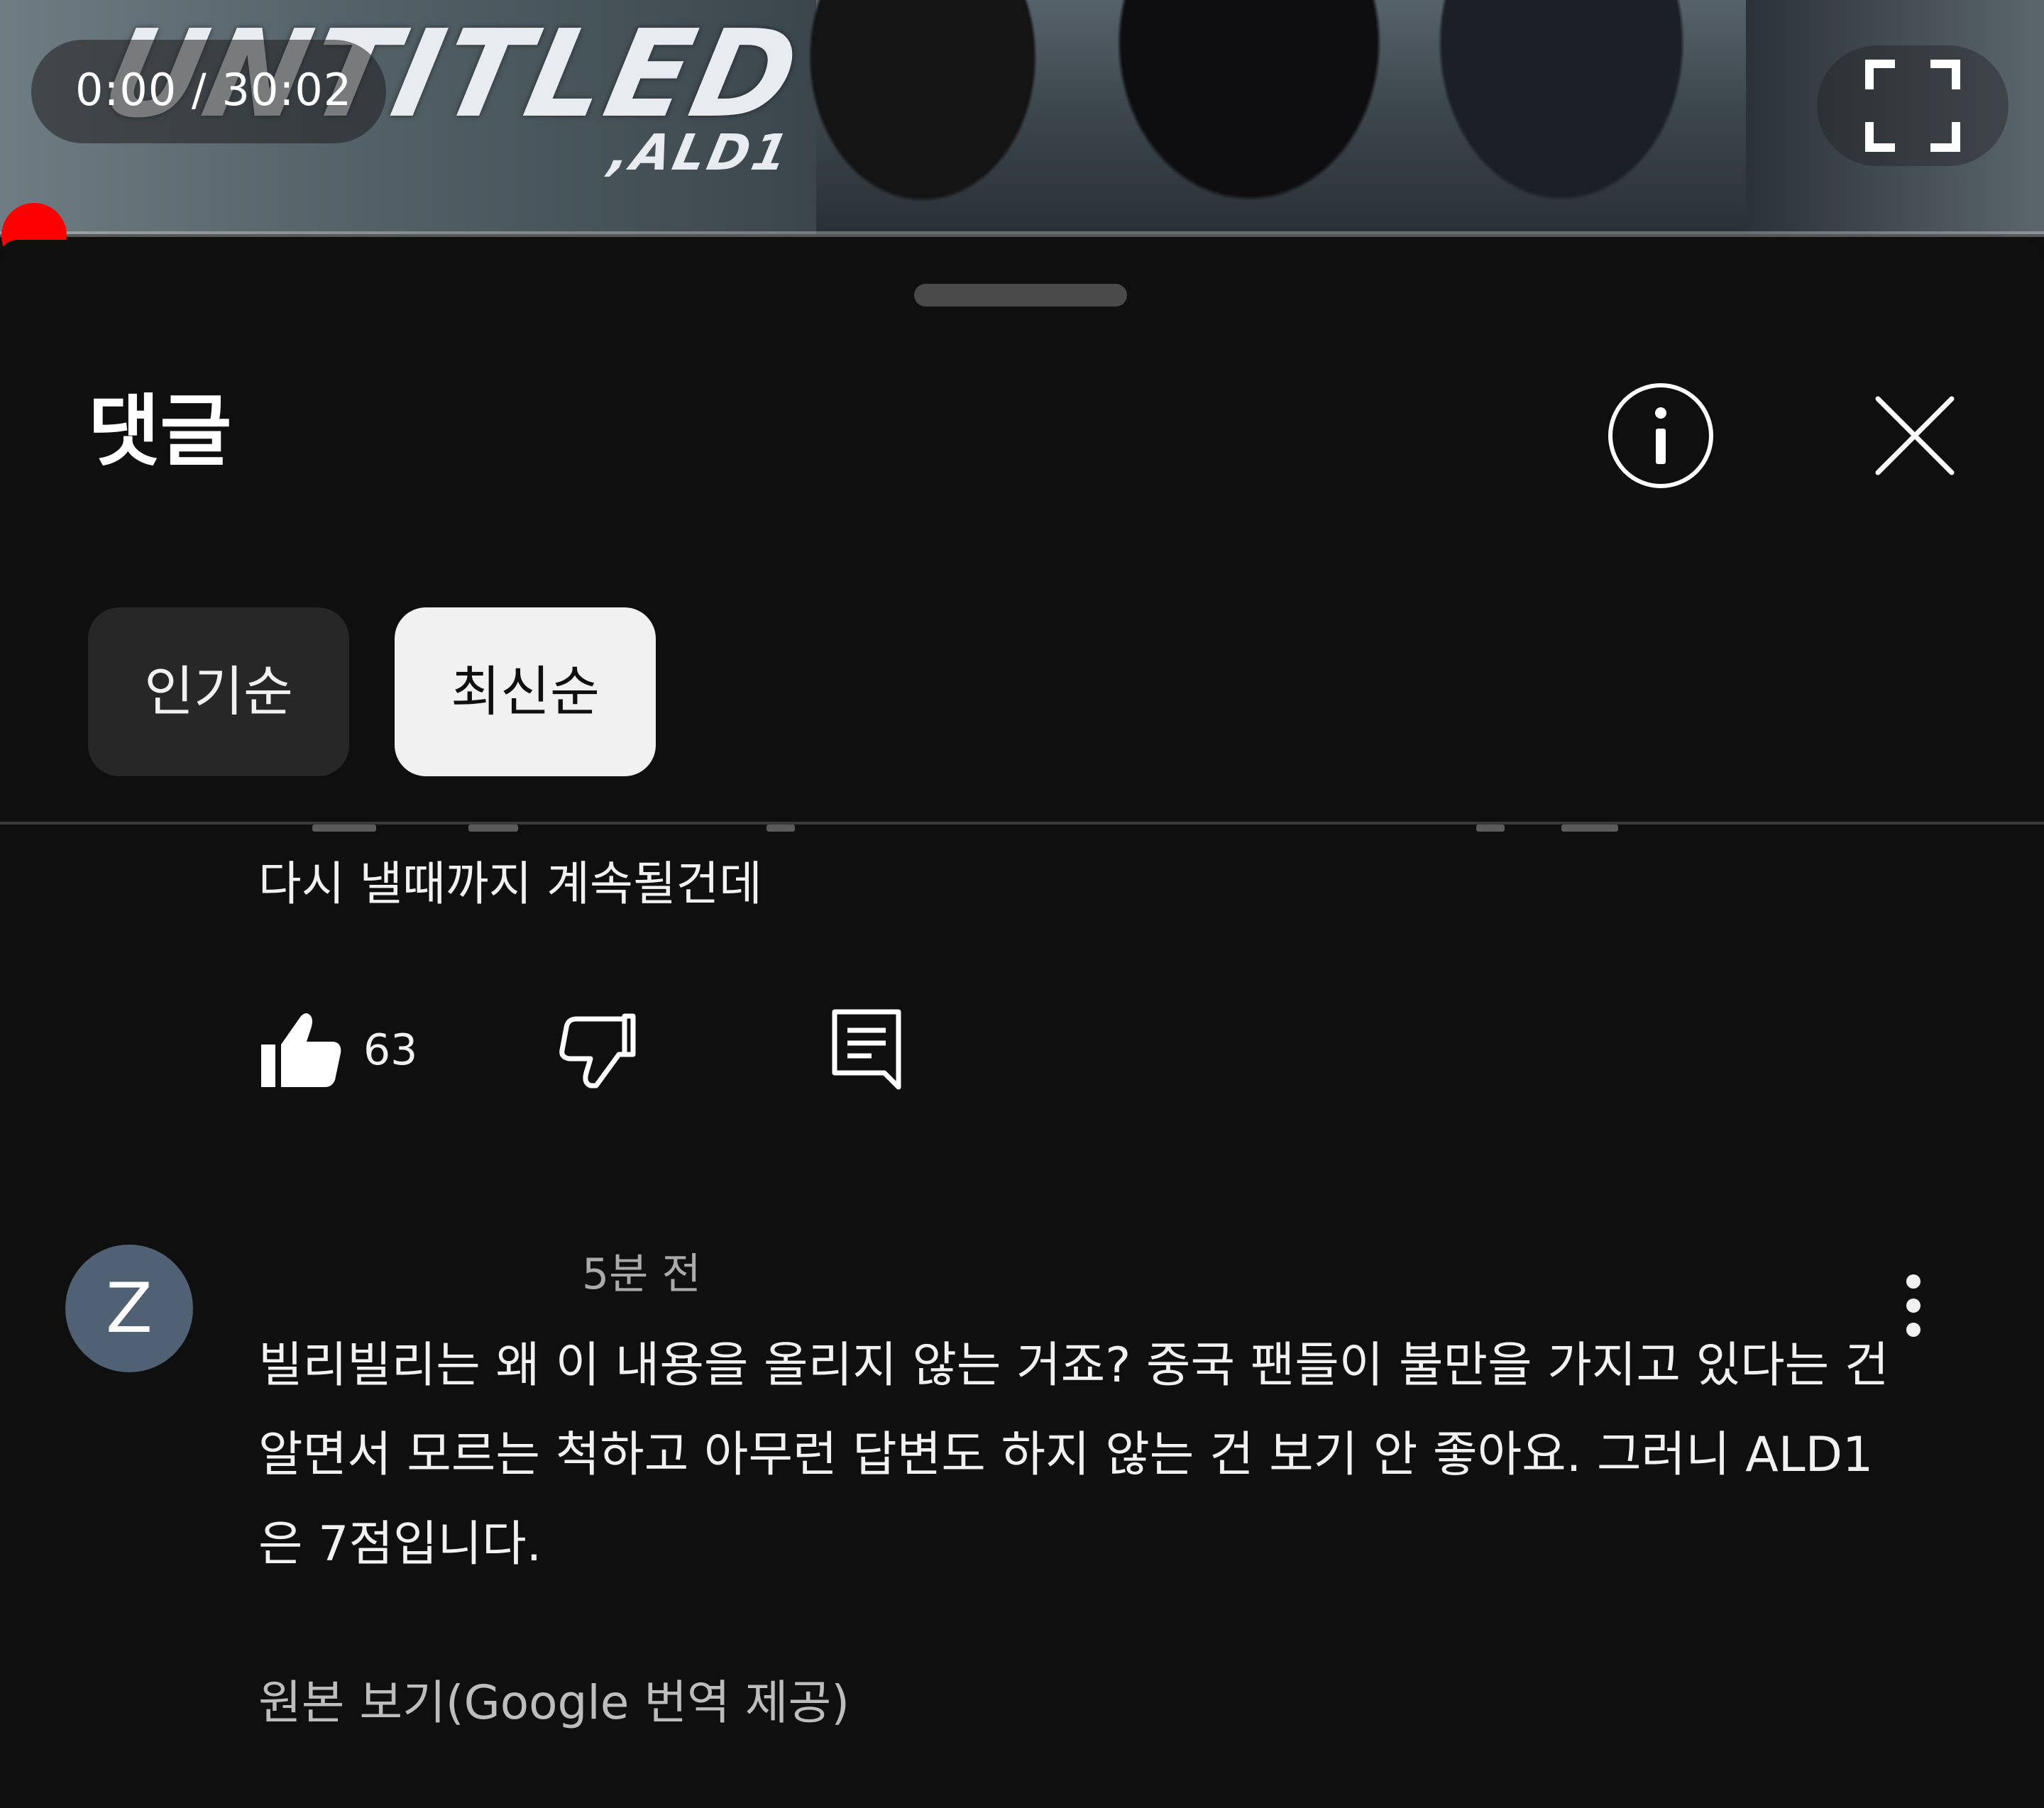 This screenshot has width=2044, height=1808. I want to click on reply-icon, so click(866, 1049).